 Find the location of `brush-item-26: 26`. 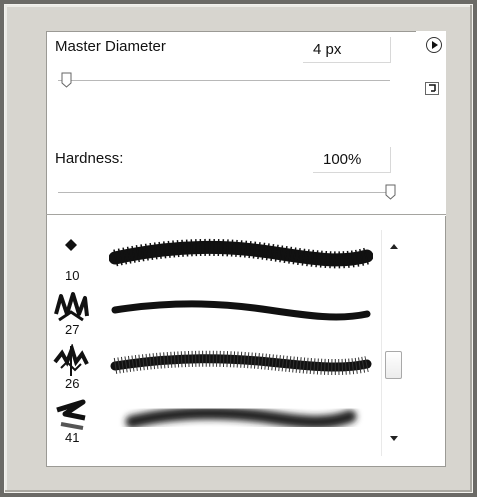

brush-item-26: 26 is located at coordinates (214, 370).